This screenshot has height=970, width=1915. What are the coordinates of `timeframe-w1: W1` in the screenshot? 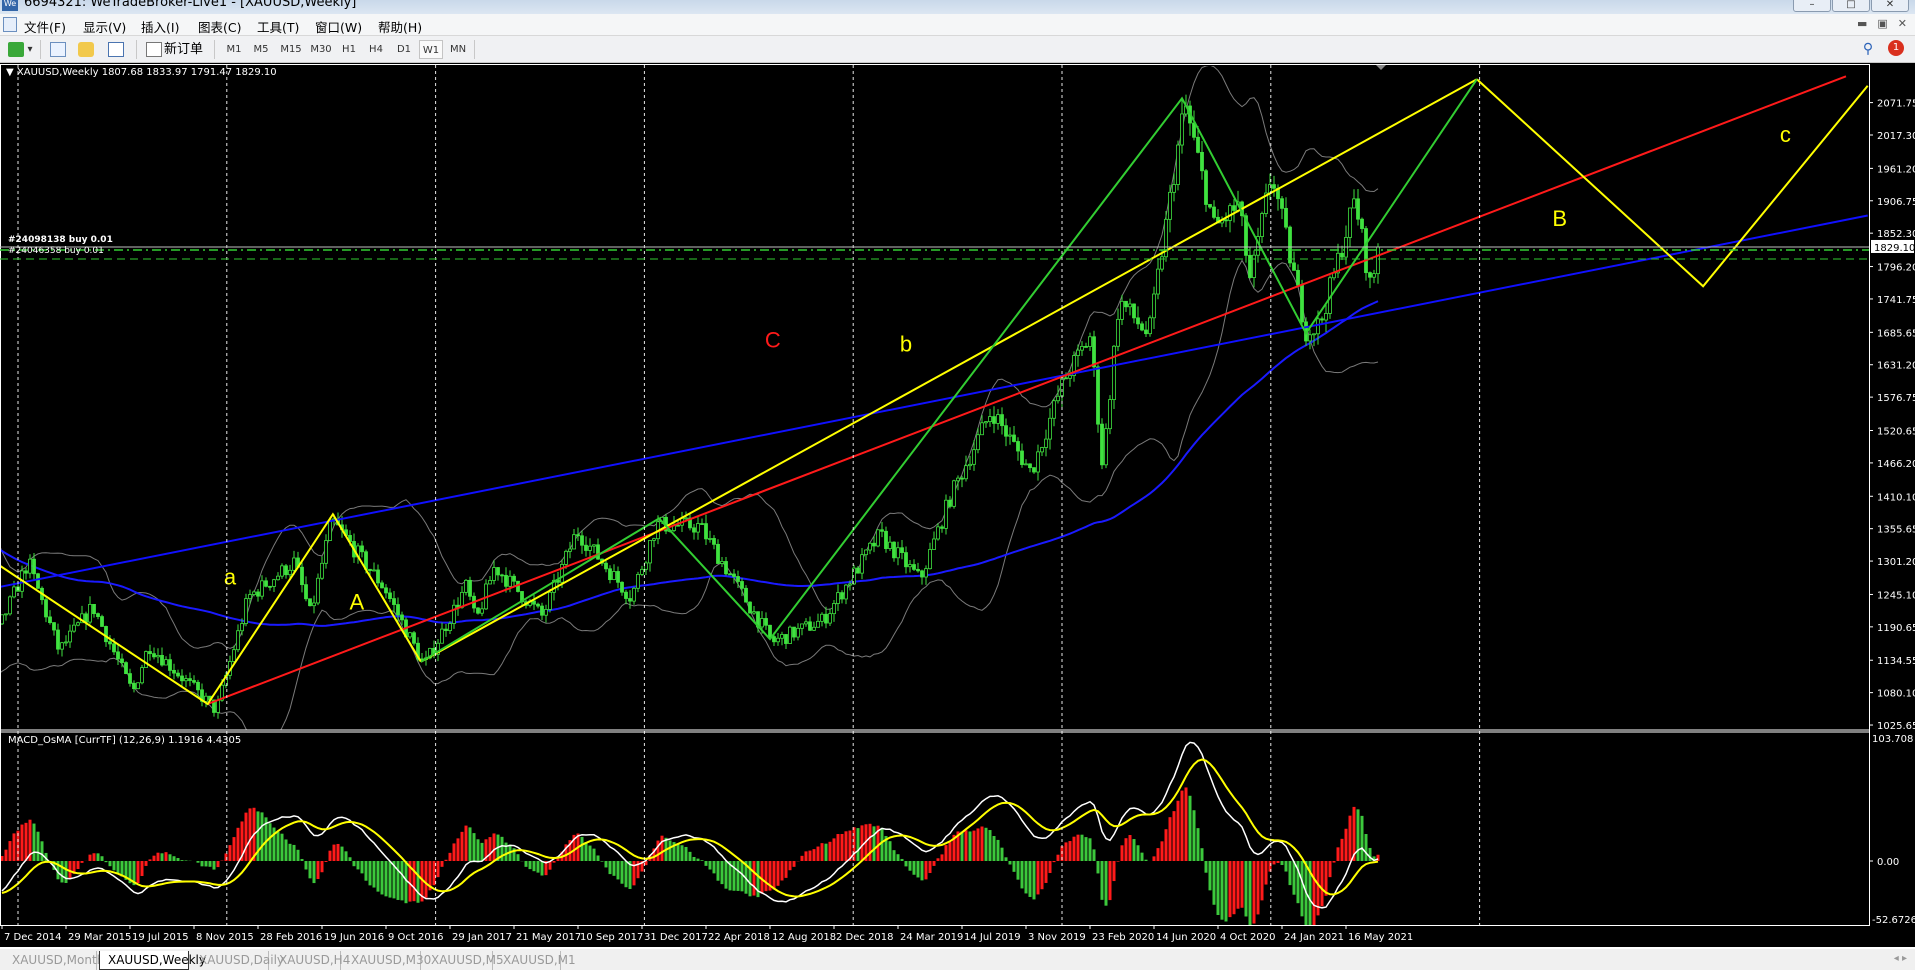 It's located at (431, 49).